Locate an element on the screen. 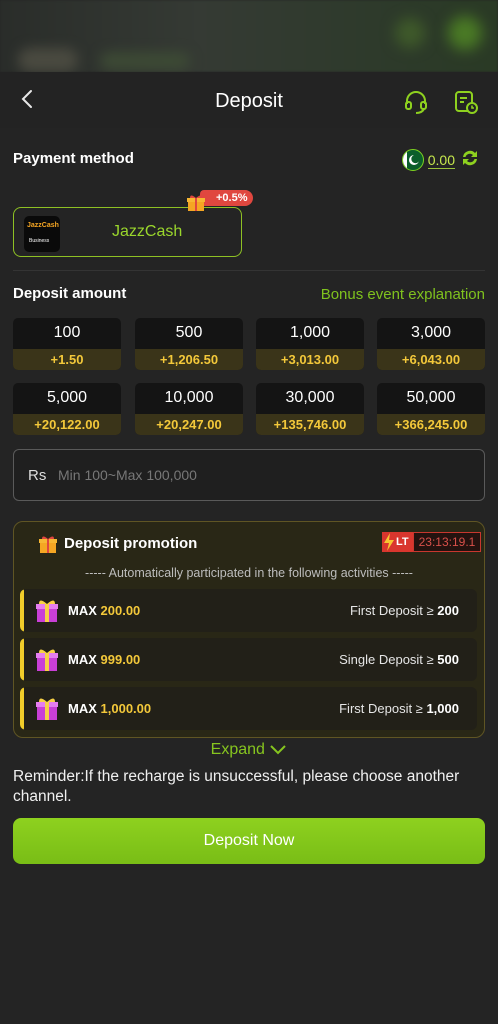  deposit-amount-row: Deposit amount Bonus event explanation is located at coordinates (249, 296).